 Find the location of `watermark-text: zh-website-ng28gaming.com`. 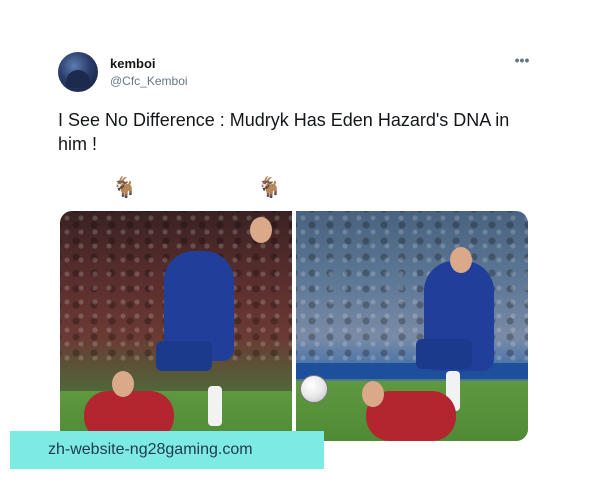

watermark-text: zh-website-ng28gaming.com is located at coordinates (150, 449).